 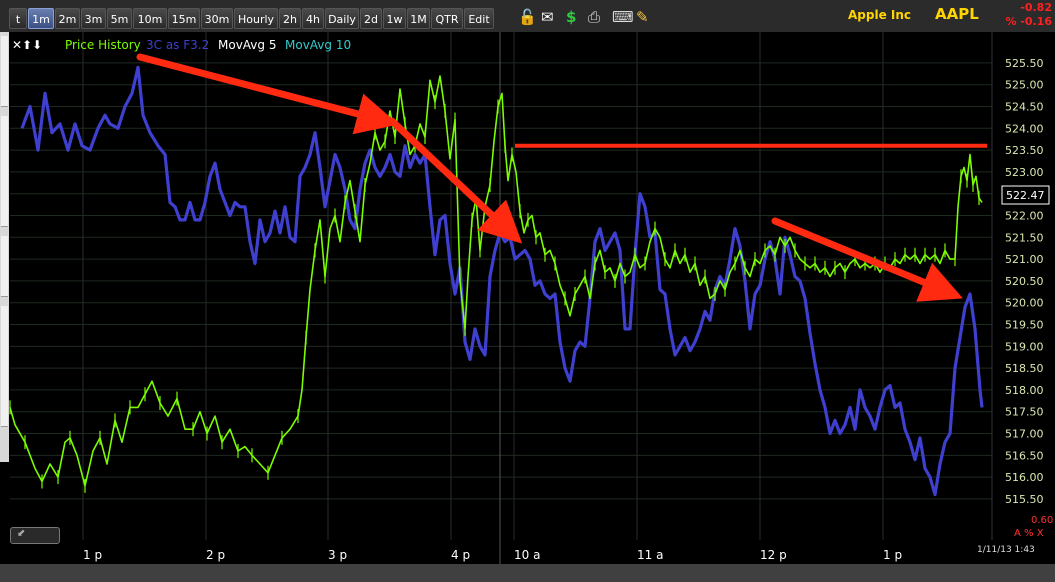 What do you see at coordinates (1024, 412) in the screenshot?
I see `y-tick-label: 517.50` at bounding box center [1024, 412].